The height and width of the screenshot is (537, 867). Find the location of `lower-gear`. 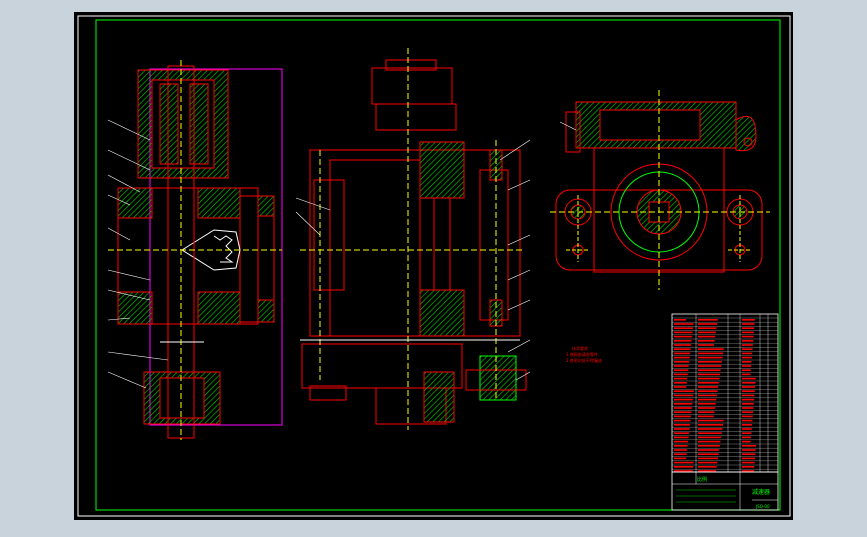

lower-gear is located at coordinates (498, 378).